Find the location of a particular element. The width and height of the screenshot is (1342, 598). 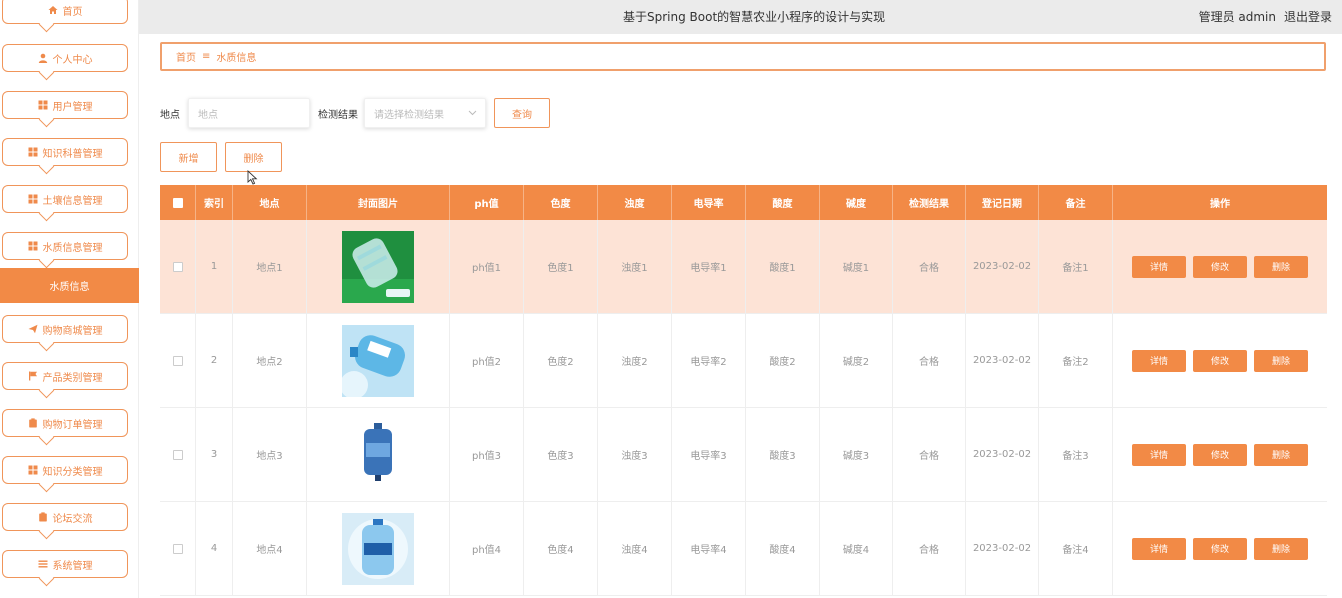

query-button: 查询 is located at coordinates (522, 113).